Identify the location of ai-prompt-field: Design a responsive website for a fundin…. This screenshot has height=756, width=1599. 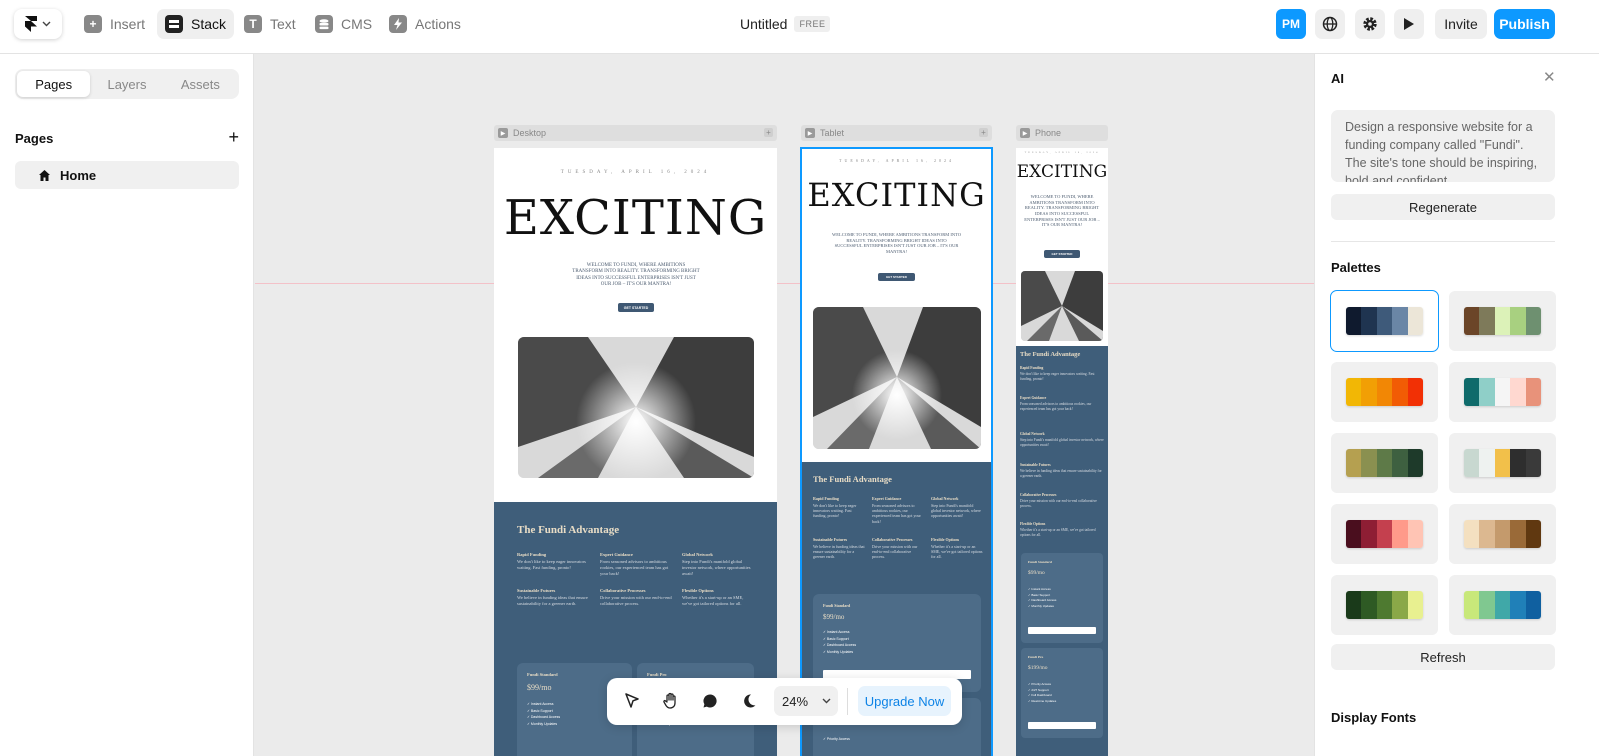
(1443, 146).